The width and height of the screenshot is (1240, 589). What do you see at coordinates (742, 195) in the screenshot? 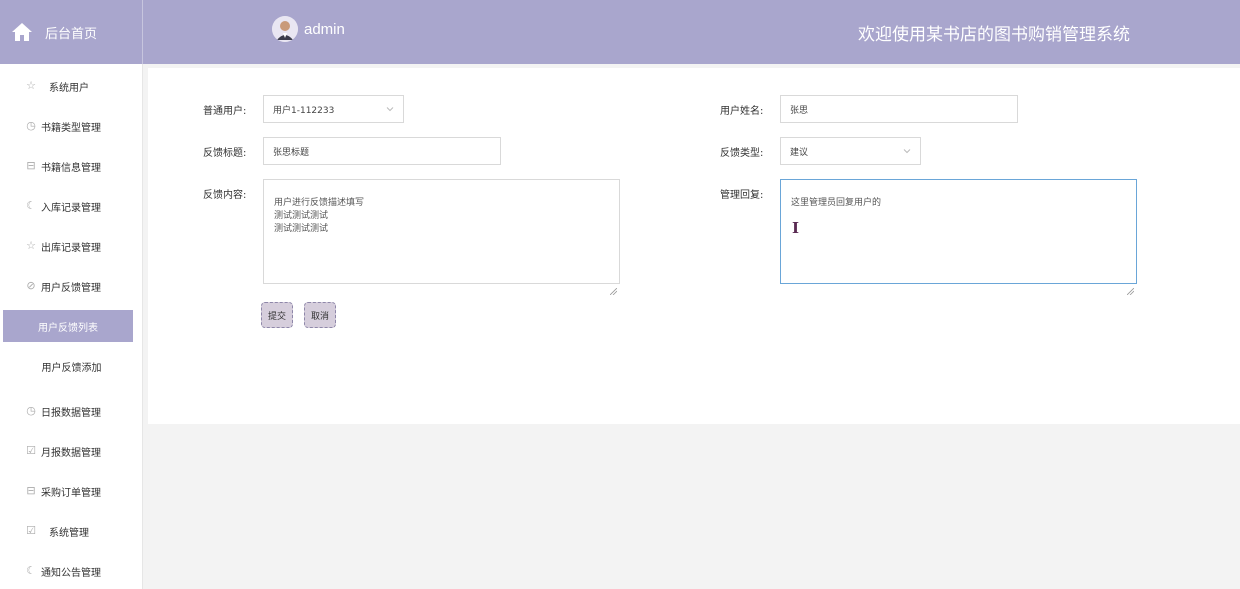
I see `reply-label: 管理回复:` at bounding box center [742, 195].